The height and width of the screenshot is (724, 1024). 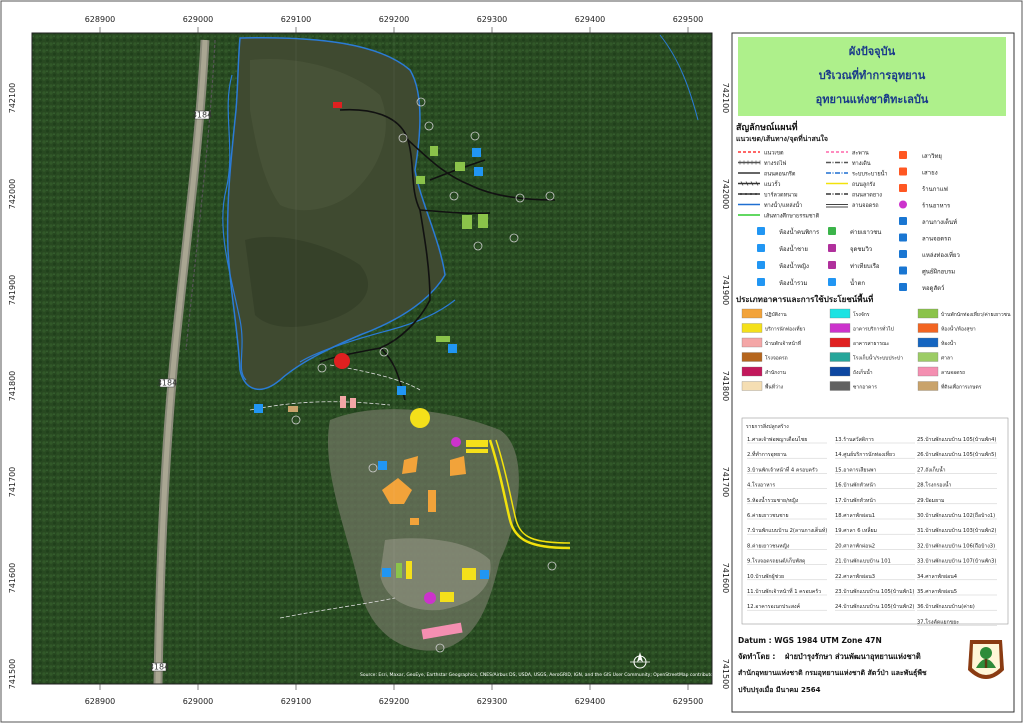 I want to click on bottom-tick-label: 629200, so click(x=394, y=701).